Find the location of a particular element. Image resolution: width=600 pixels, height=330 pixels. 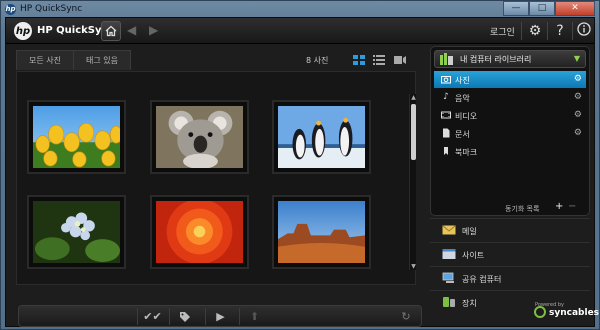

photo-thumbnail-chrysanthemum is located at coordinates (199, 232).